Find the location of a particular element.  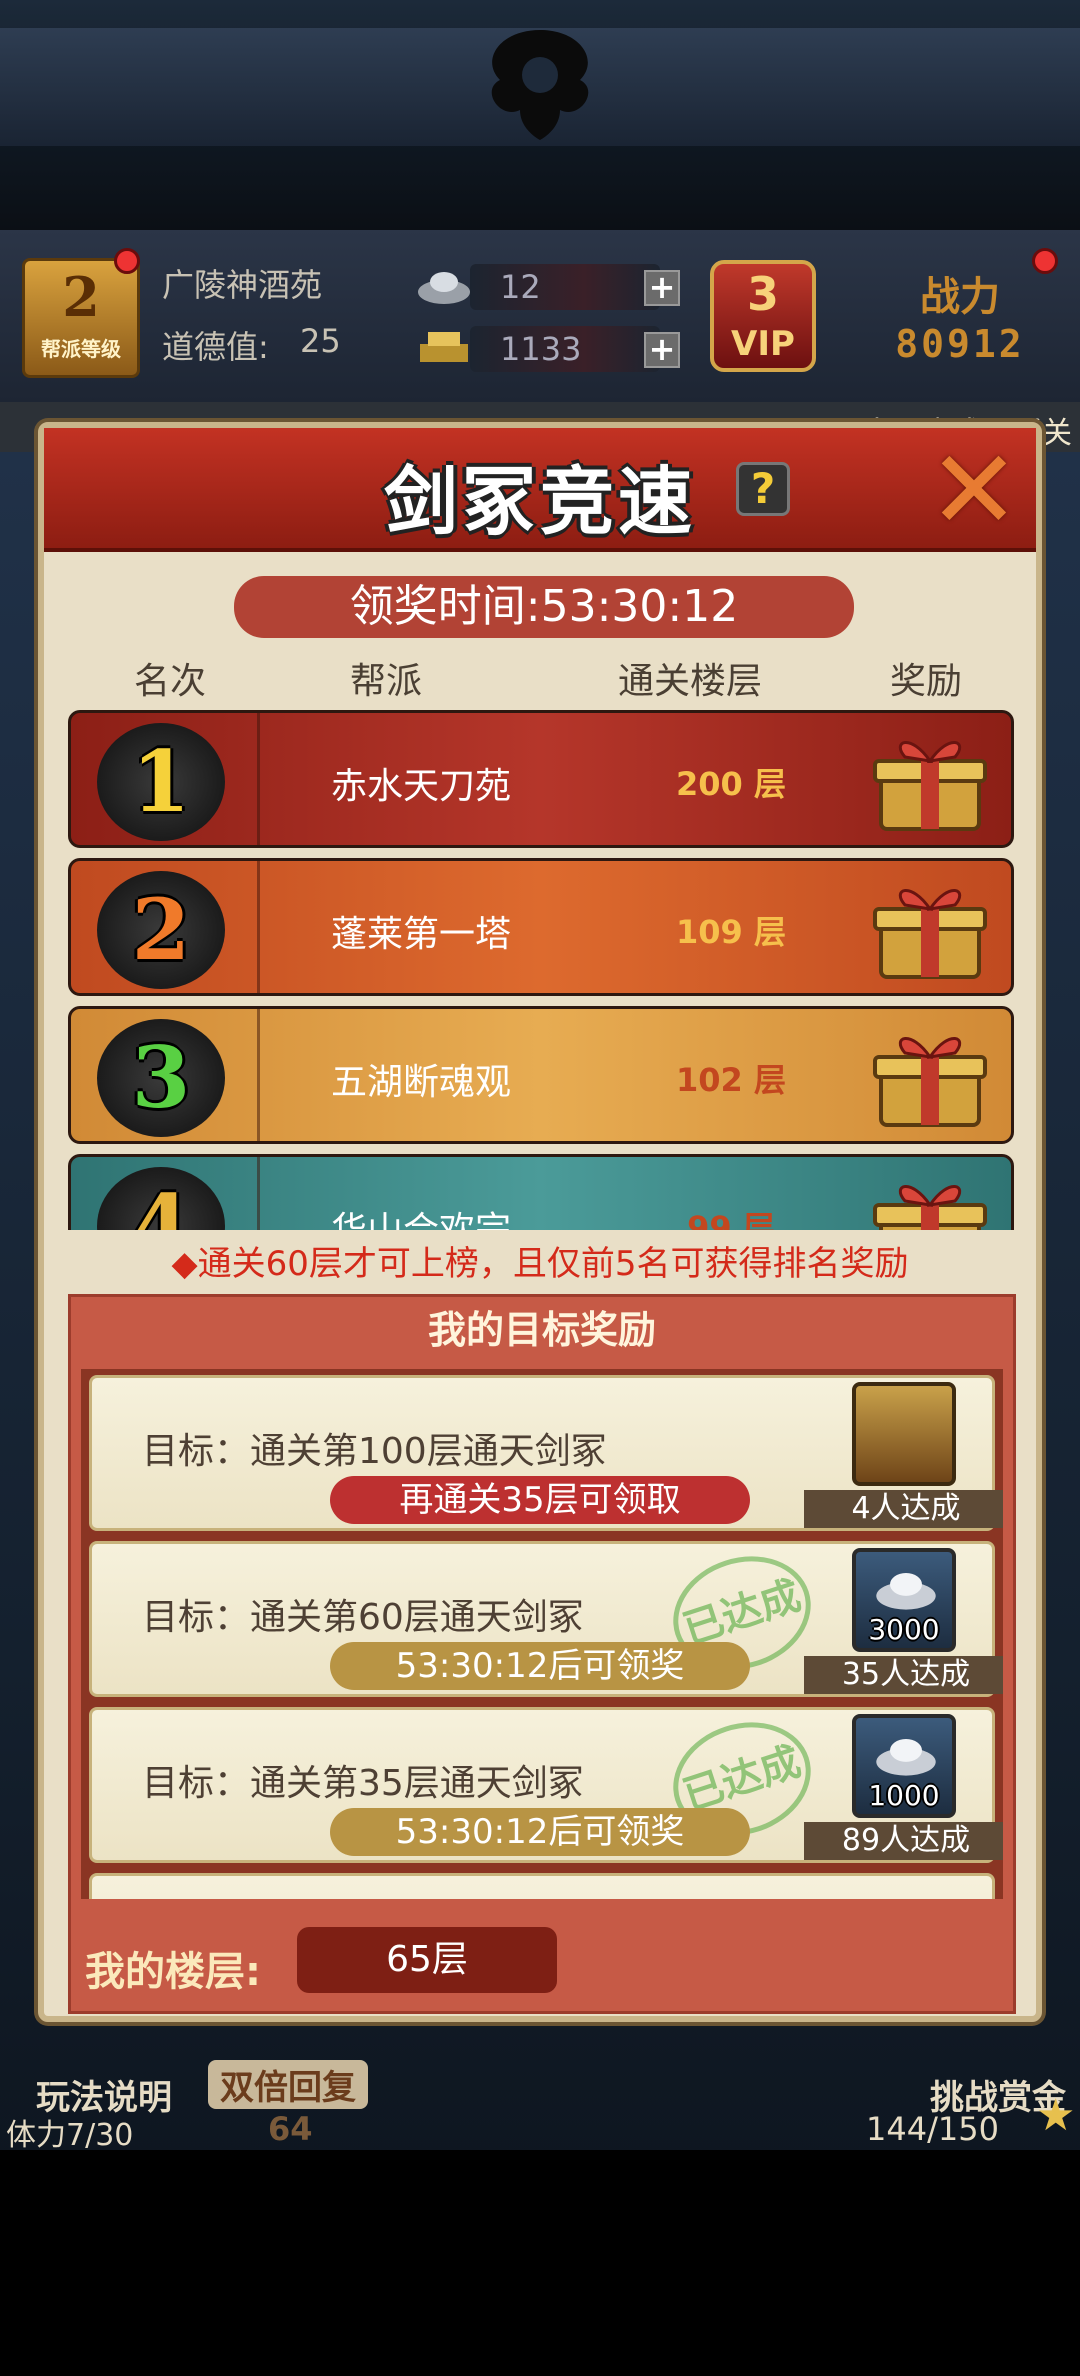

reward-amount: 3000 is located at coordinates (904, 1629).